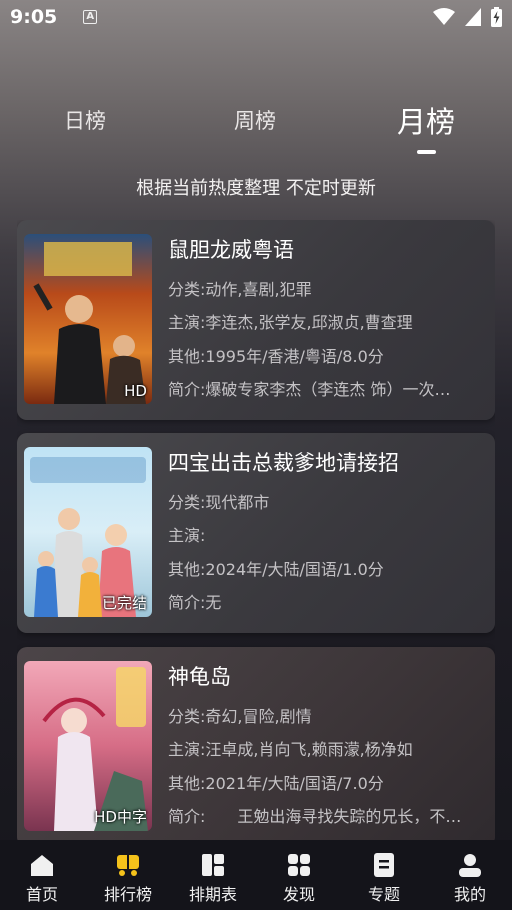 The width and height of the screenshot is (512, 910). Describe the element at coordinates (299, 878) in the screenshot. I see `nav-discover: 发现` at that location.